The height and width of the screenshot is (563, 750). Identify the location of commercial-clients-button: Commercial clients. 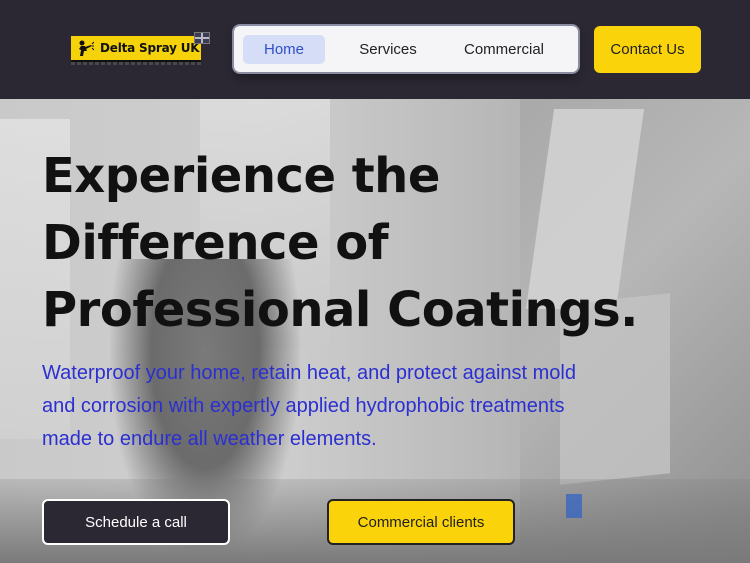
(421, 522).